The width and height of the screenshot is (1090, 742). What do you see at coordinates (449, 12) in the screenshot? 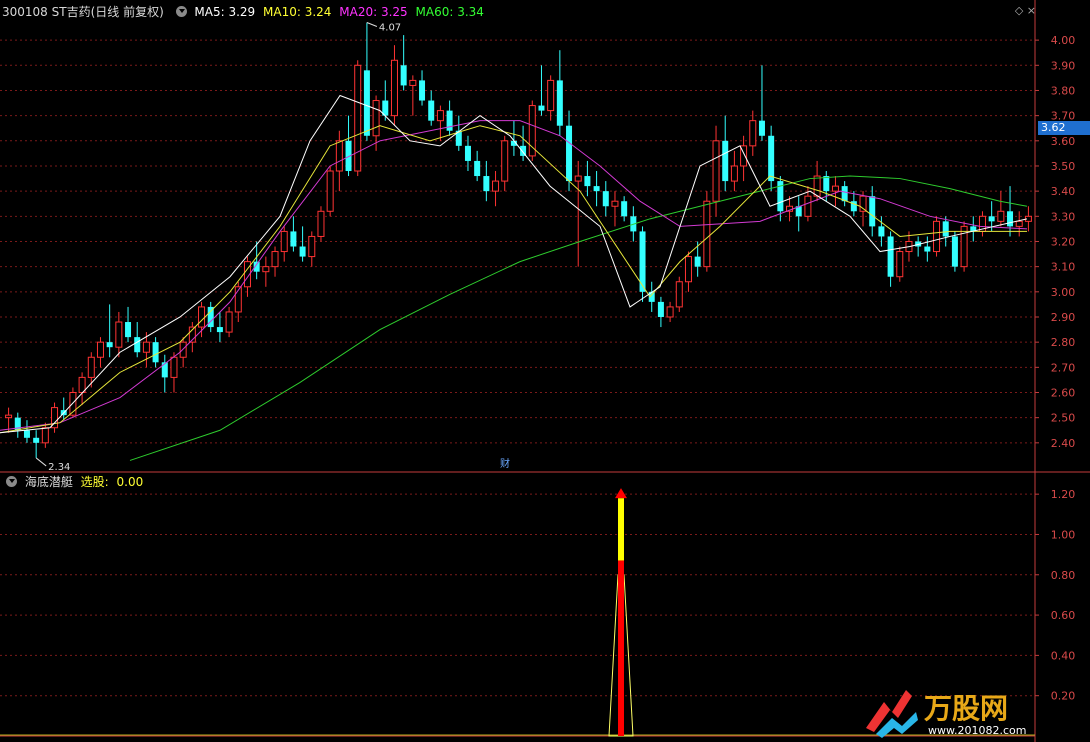
I see `ma60-label: MA60: 3.34` at bounding box center [449, 12].